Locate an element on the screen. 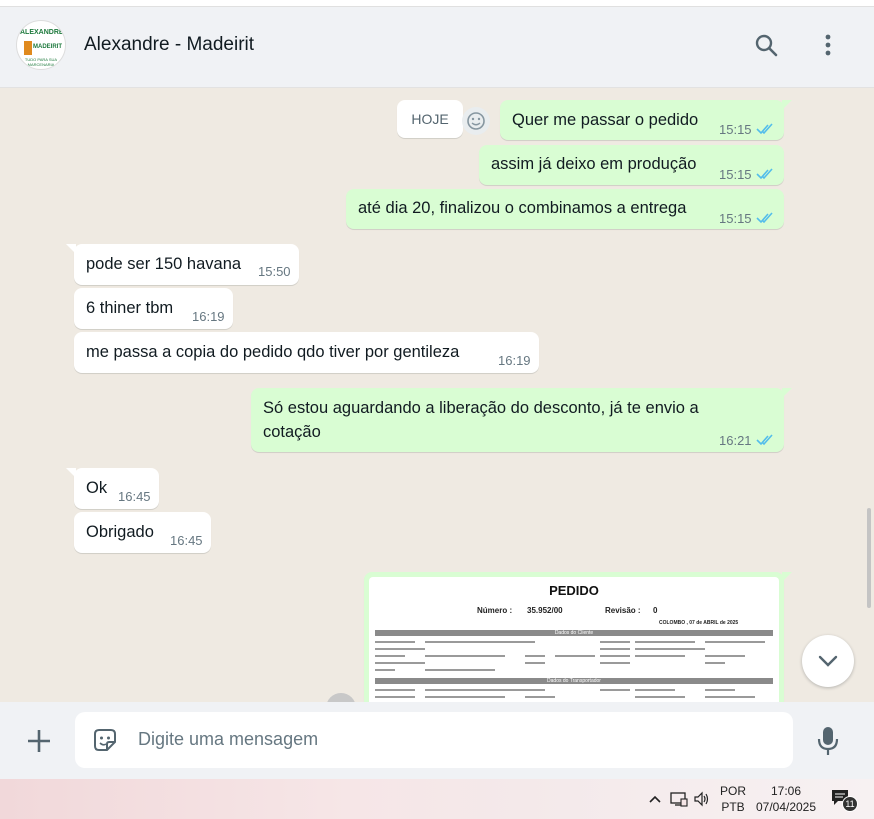 This screenshot has width=874, height=819. document-number-label: Número : is located at coordinates (495, 610).